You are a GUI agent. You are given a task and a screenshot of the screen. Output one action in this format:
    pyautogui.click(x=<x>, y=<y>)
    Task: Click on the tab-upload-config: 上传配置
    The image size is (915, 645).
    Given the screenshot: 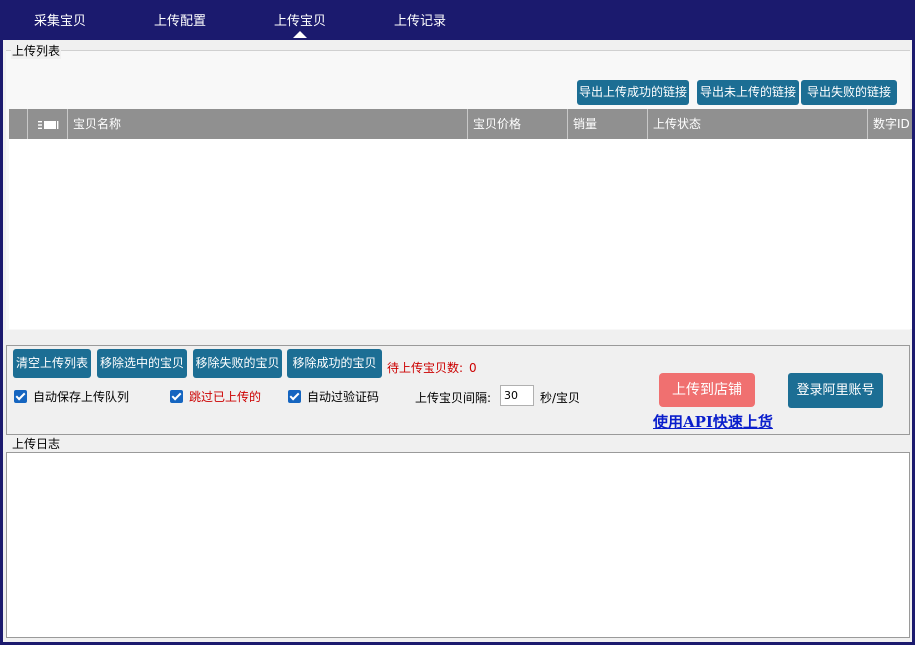 What is the action you would take?
    pyautogui.click(x=180, y=19)
    